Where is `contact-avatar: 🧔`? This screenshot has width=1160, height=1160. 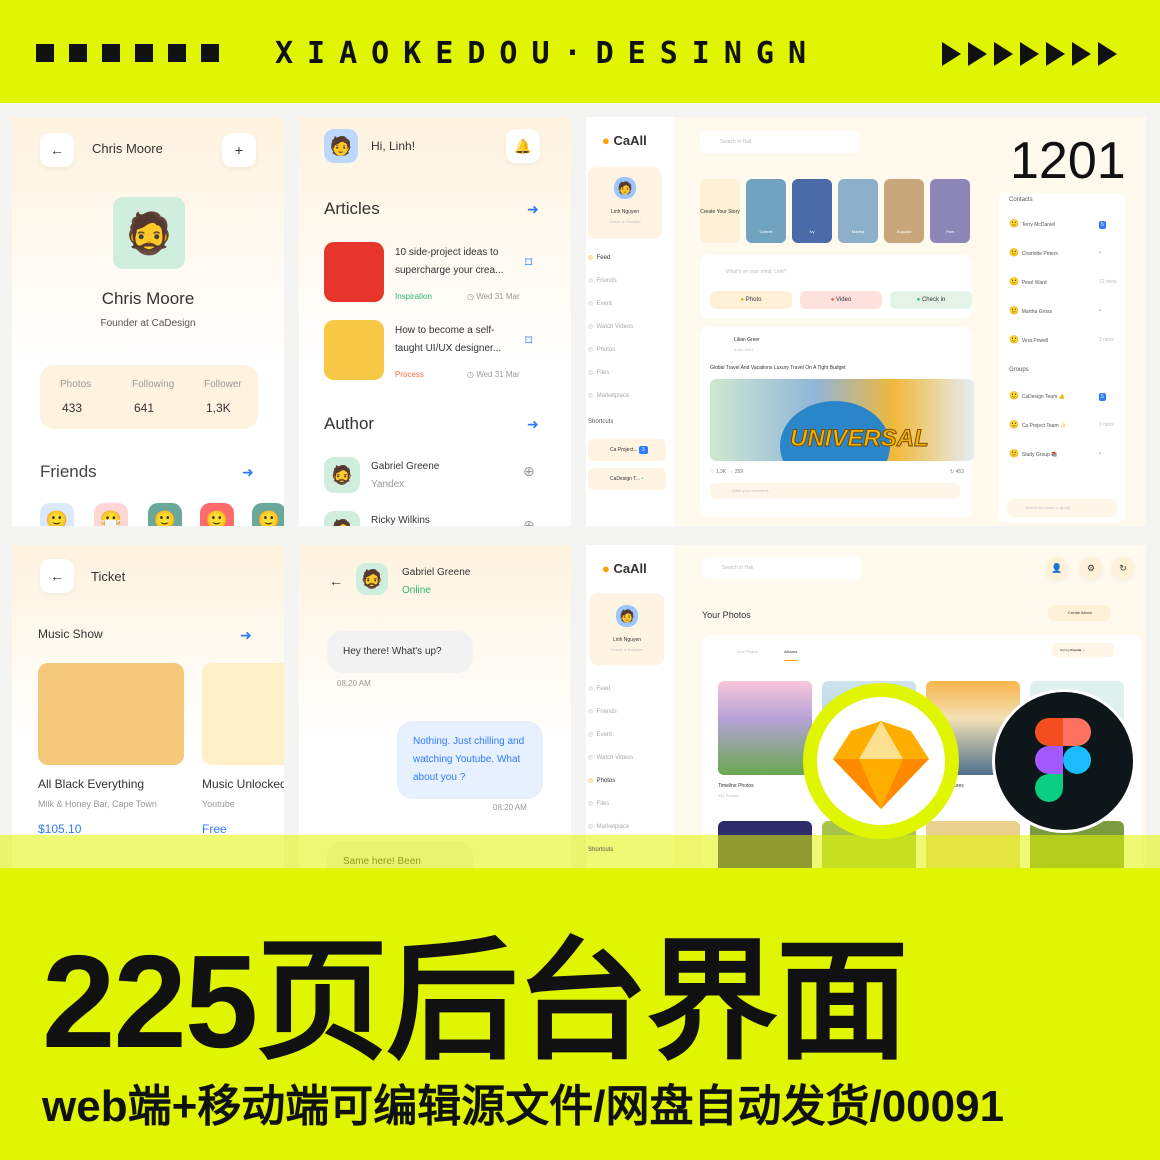 contact-avatar: 🧔 is located at coordinates (372, 579).